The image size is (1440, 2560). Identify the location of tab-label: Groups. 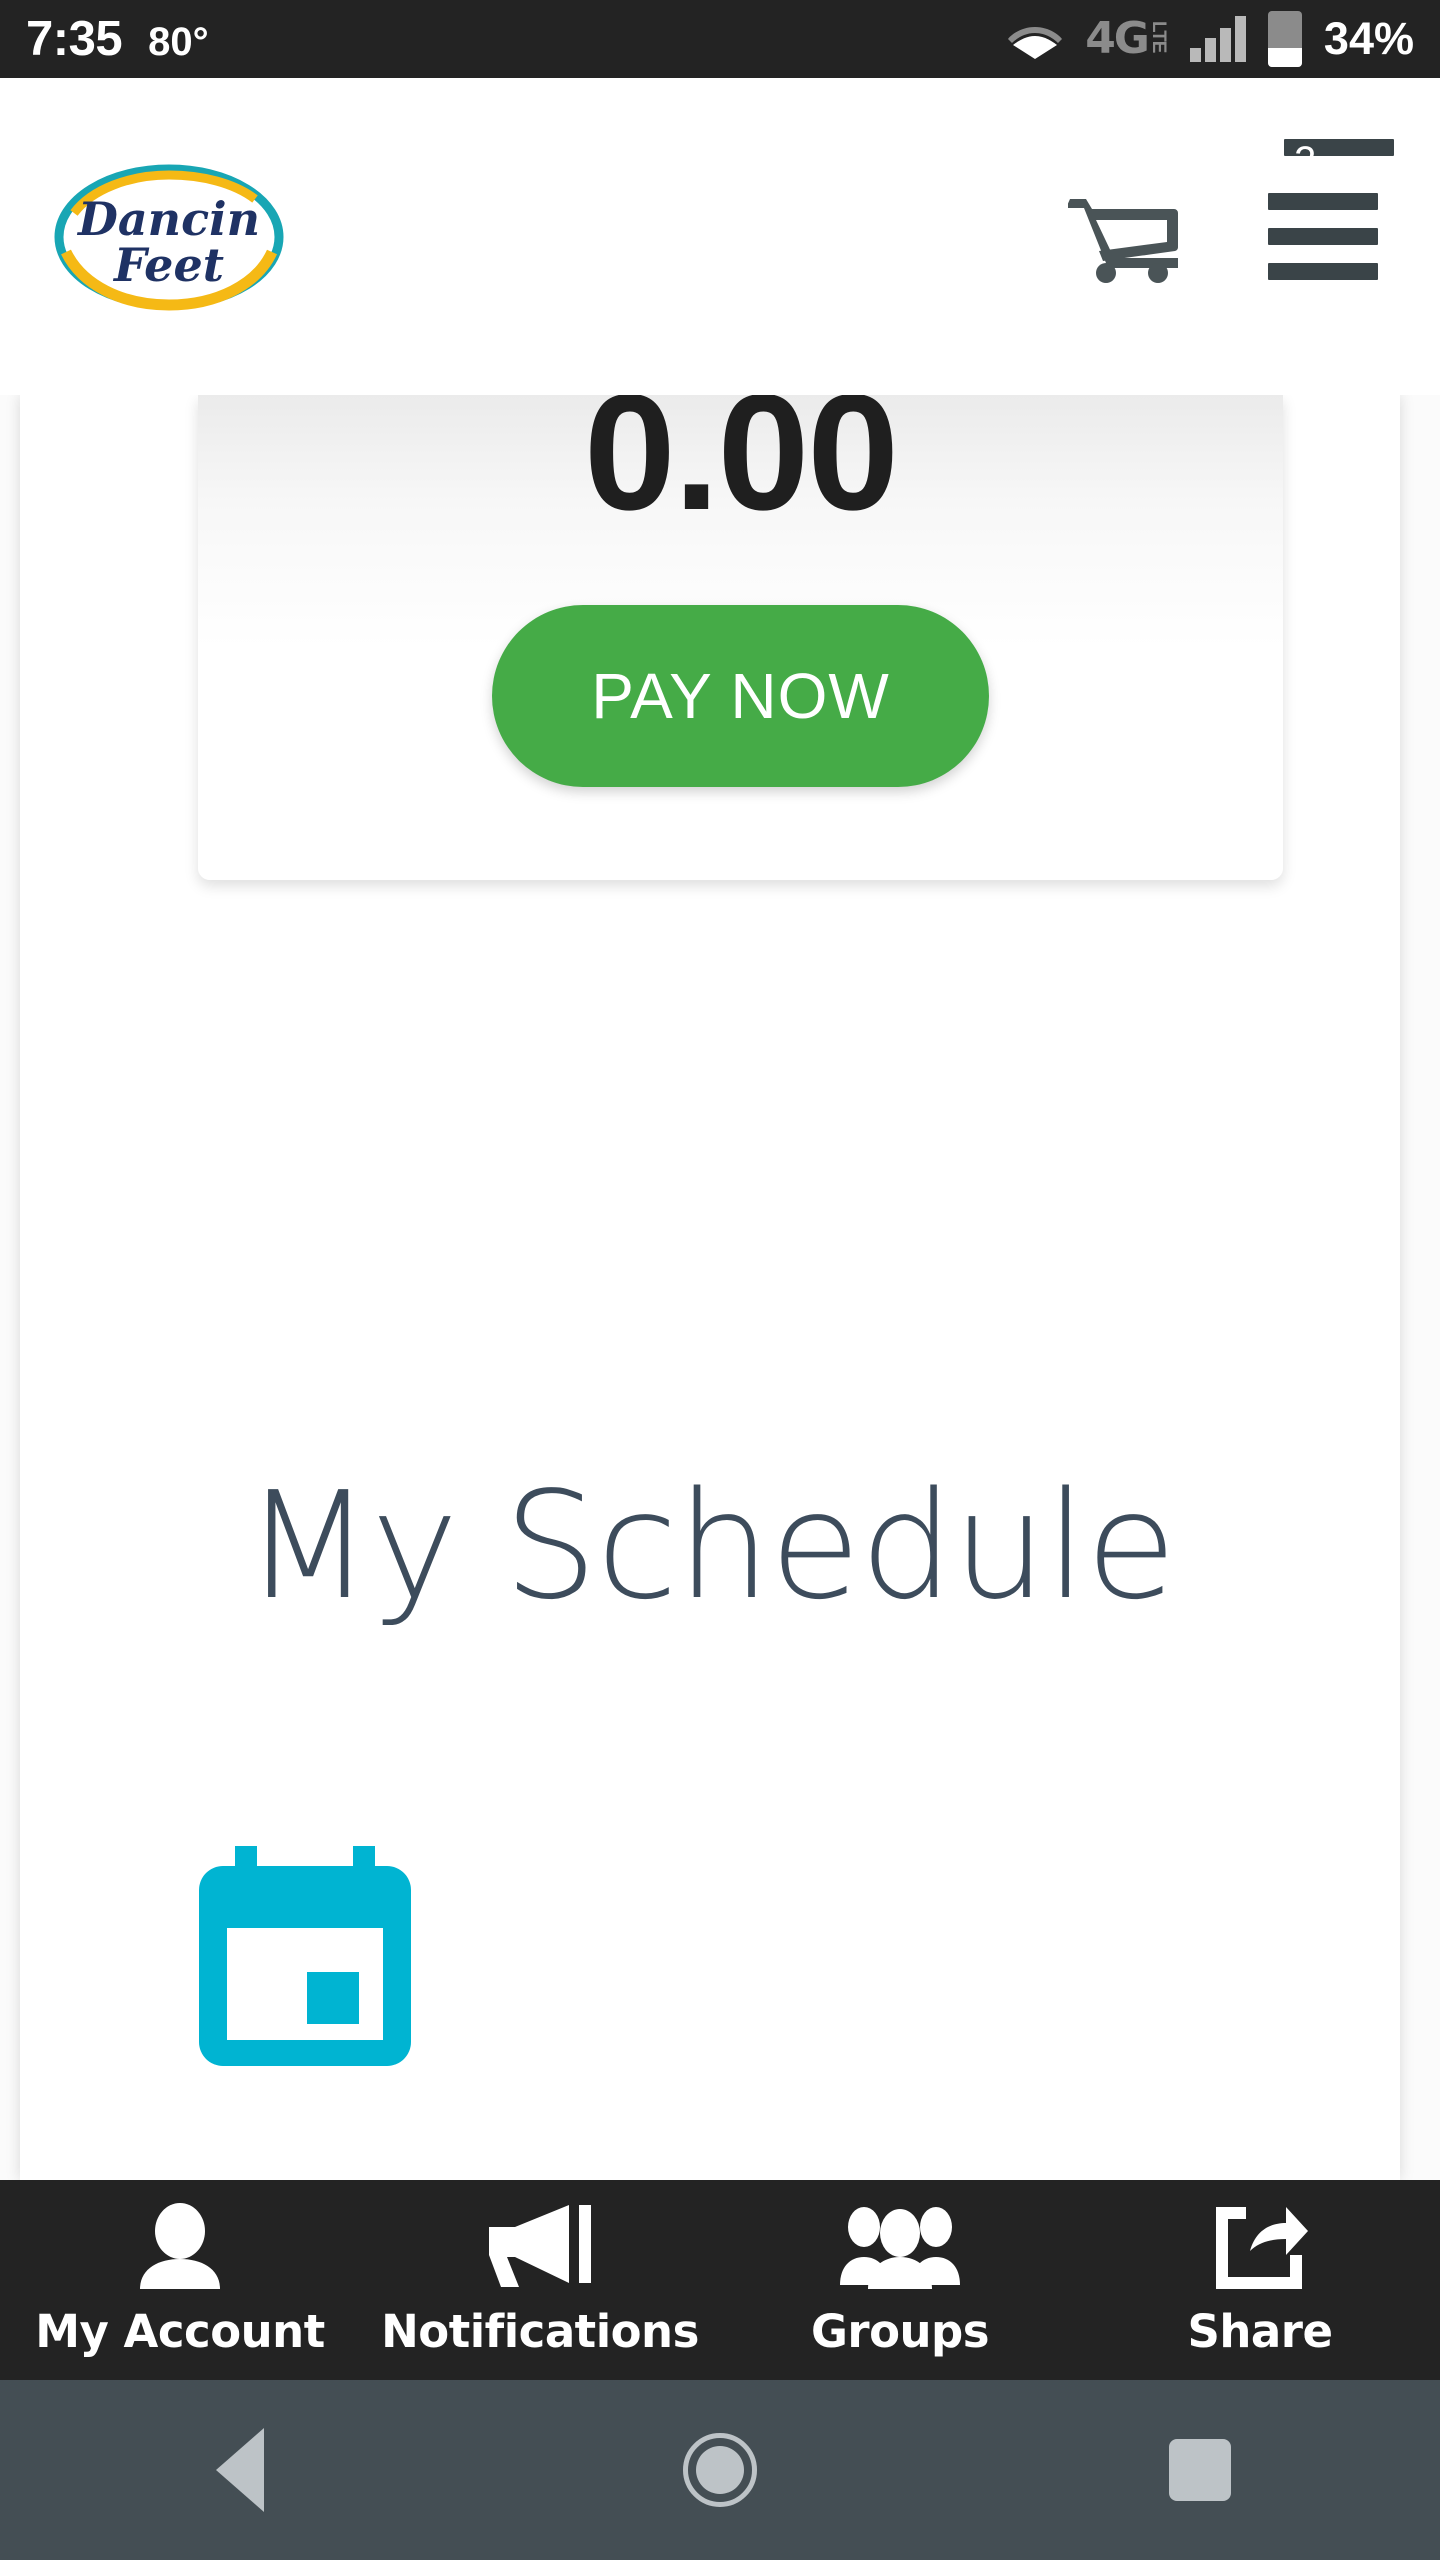
(900, 2331).